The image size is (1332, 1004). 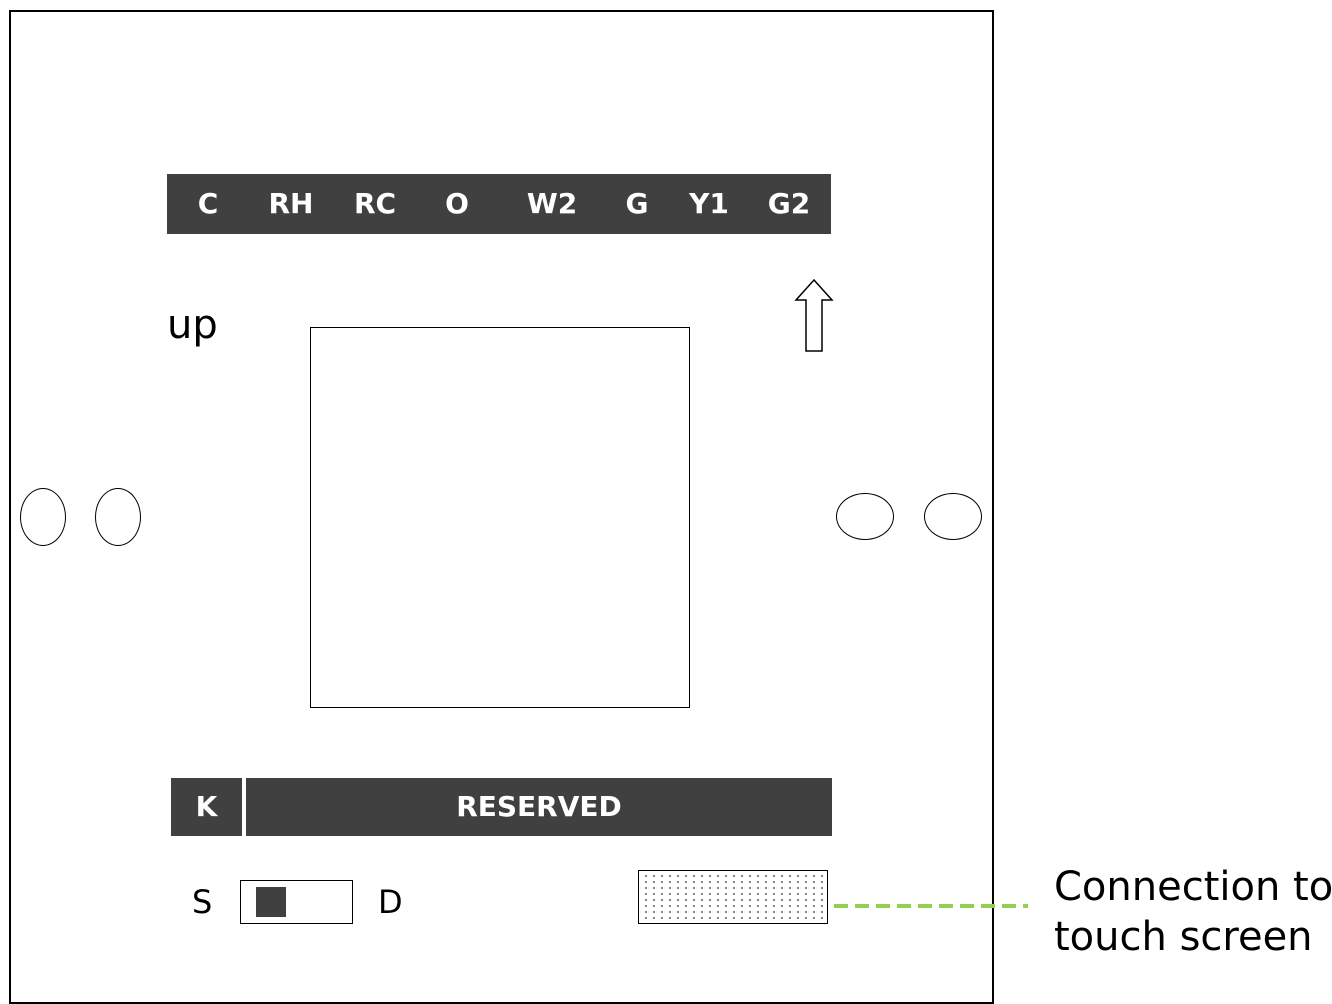 I want to click on selector-switch, so click(x=296, y=902).